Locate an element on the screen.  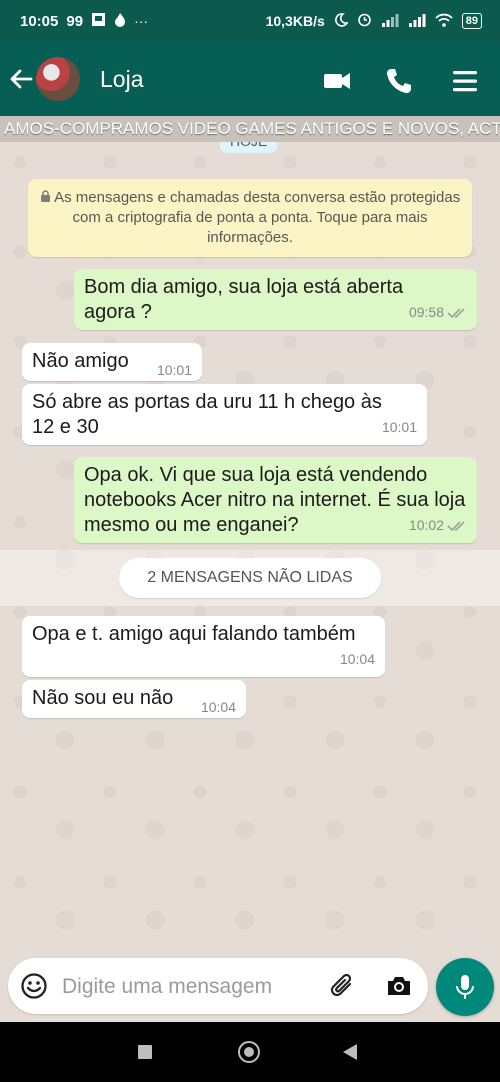
mic-icon is located at coordinates (465, 989).